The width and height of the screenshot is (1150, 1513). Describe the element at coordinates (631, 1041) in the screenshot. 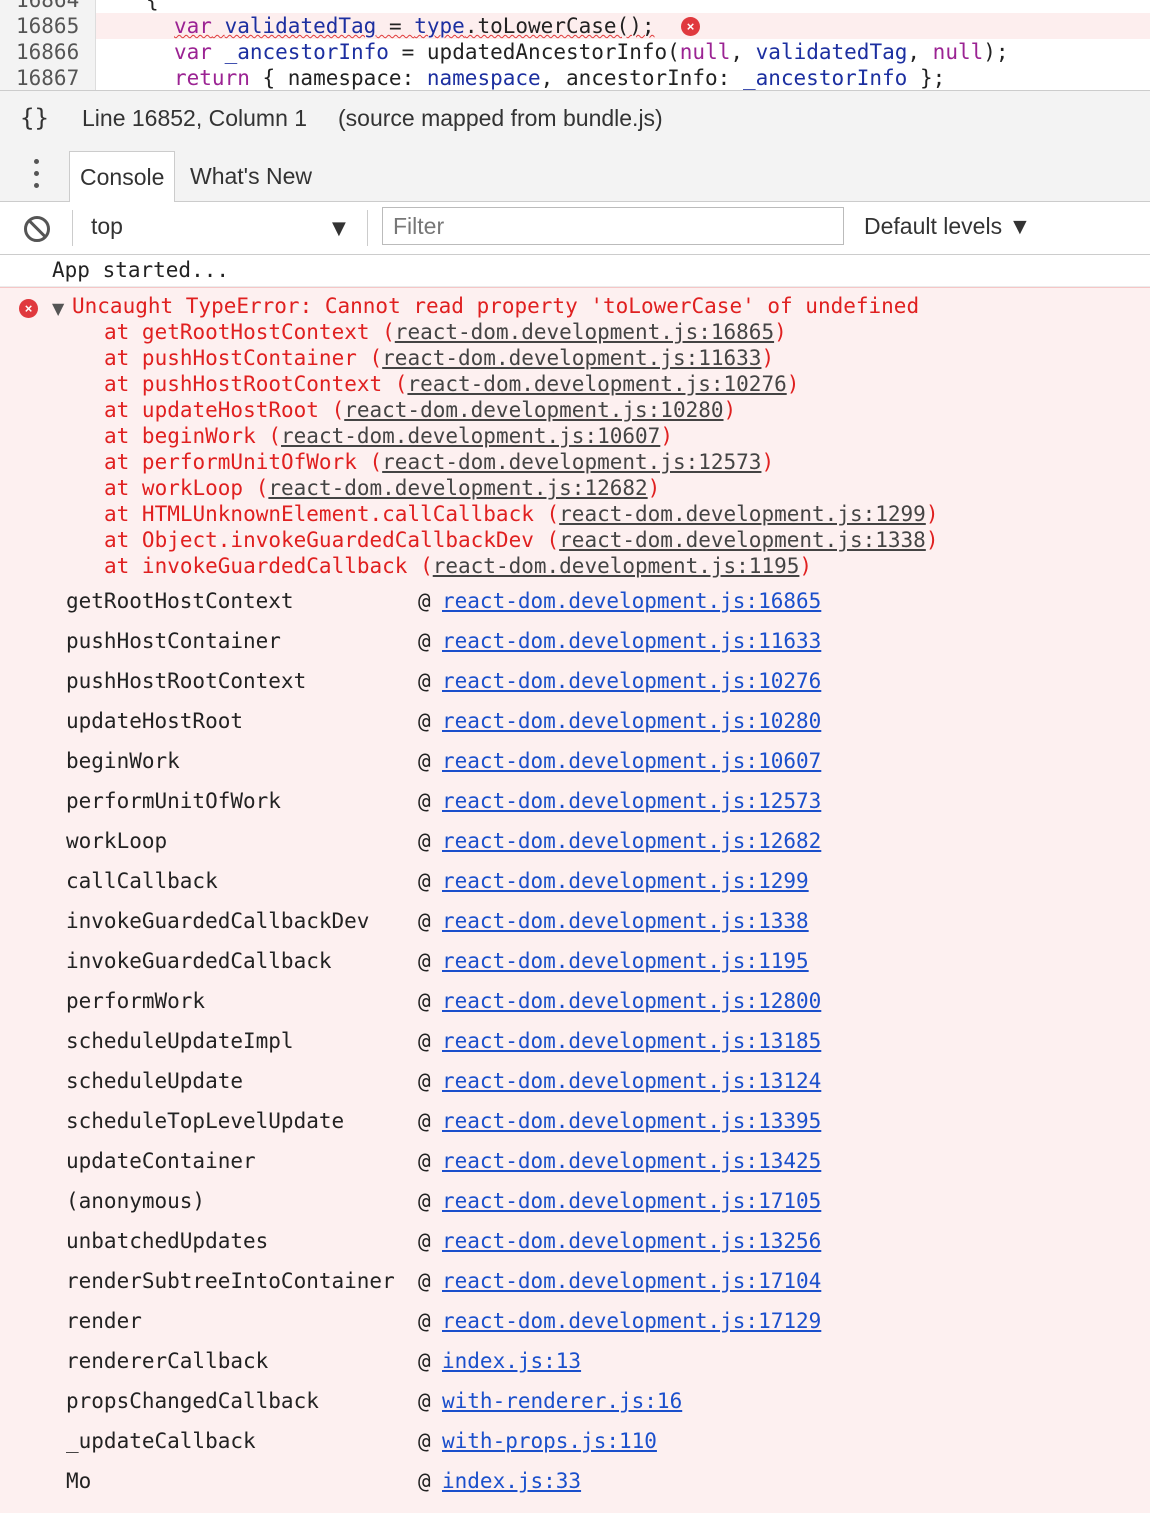

I see `stack-source-link: react-dom.development.js:13185` at that location.